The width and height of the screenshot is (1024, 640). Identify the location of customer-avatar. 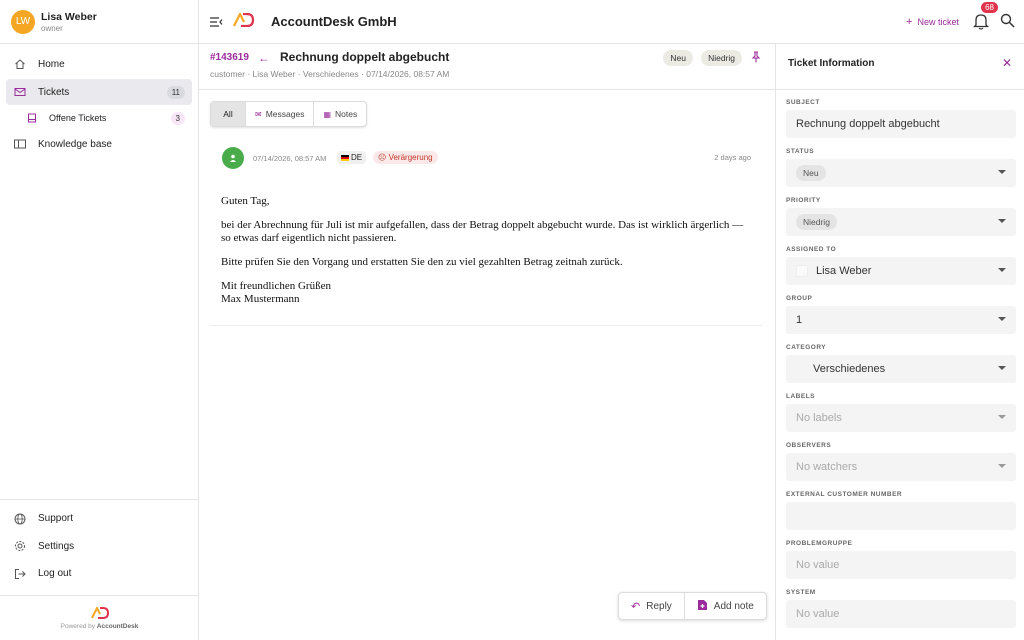
(233, 158).